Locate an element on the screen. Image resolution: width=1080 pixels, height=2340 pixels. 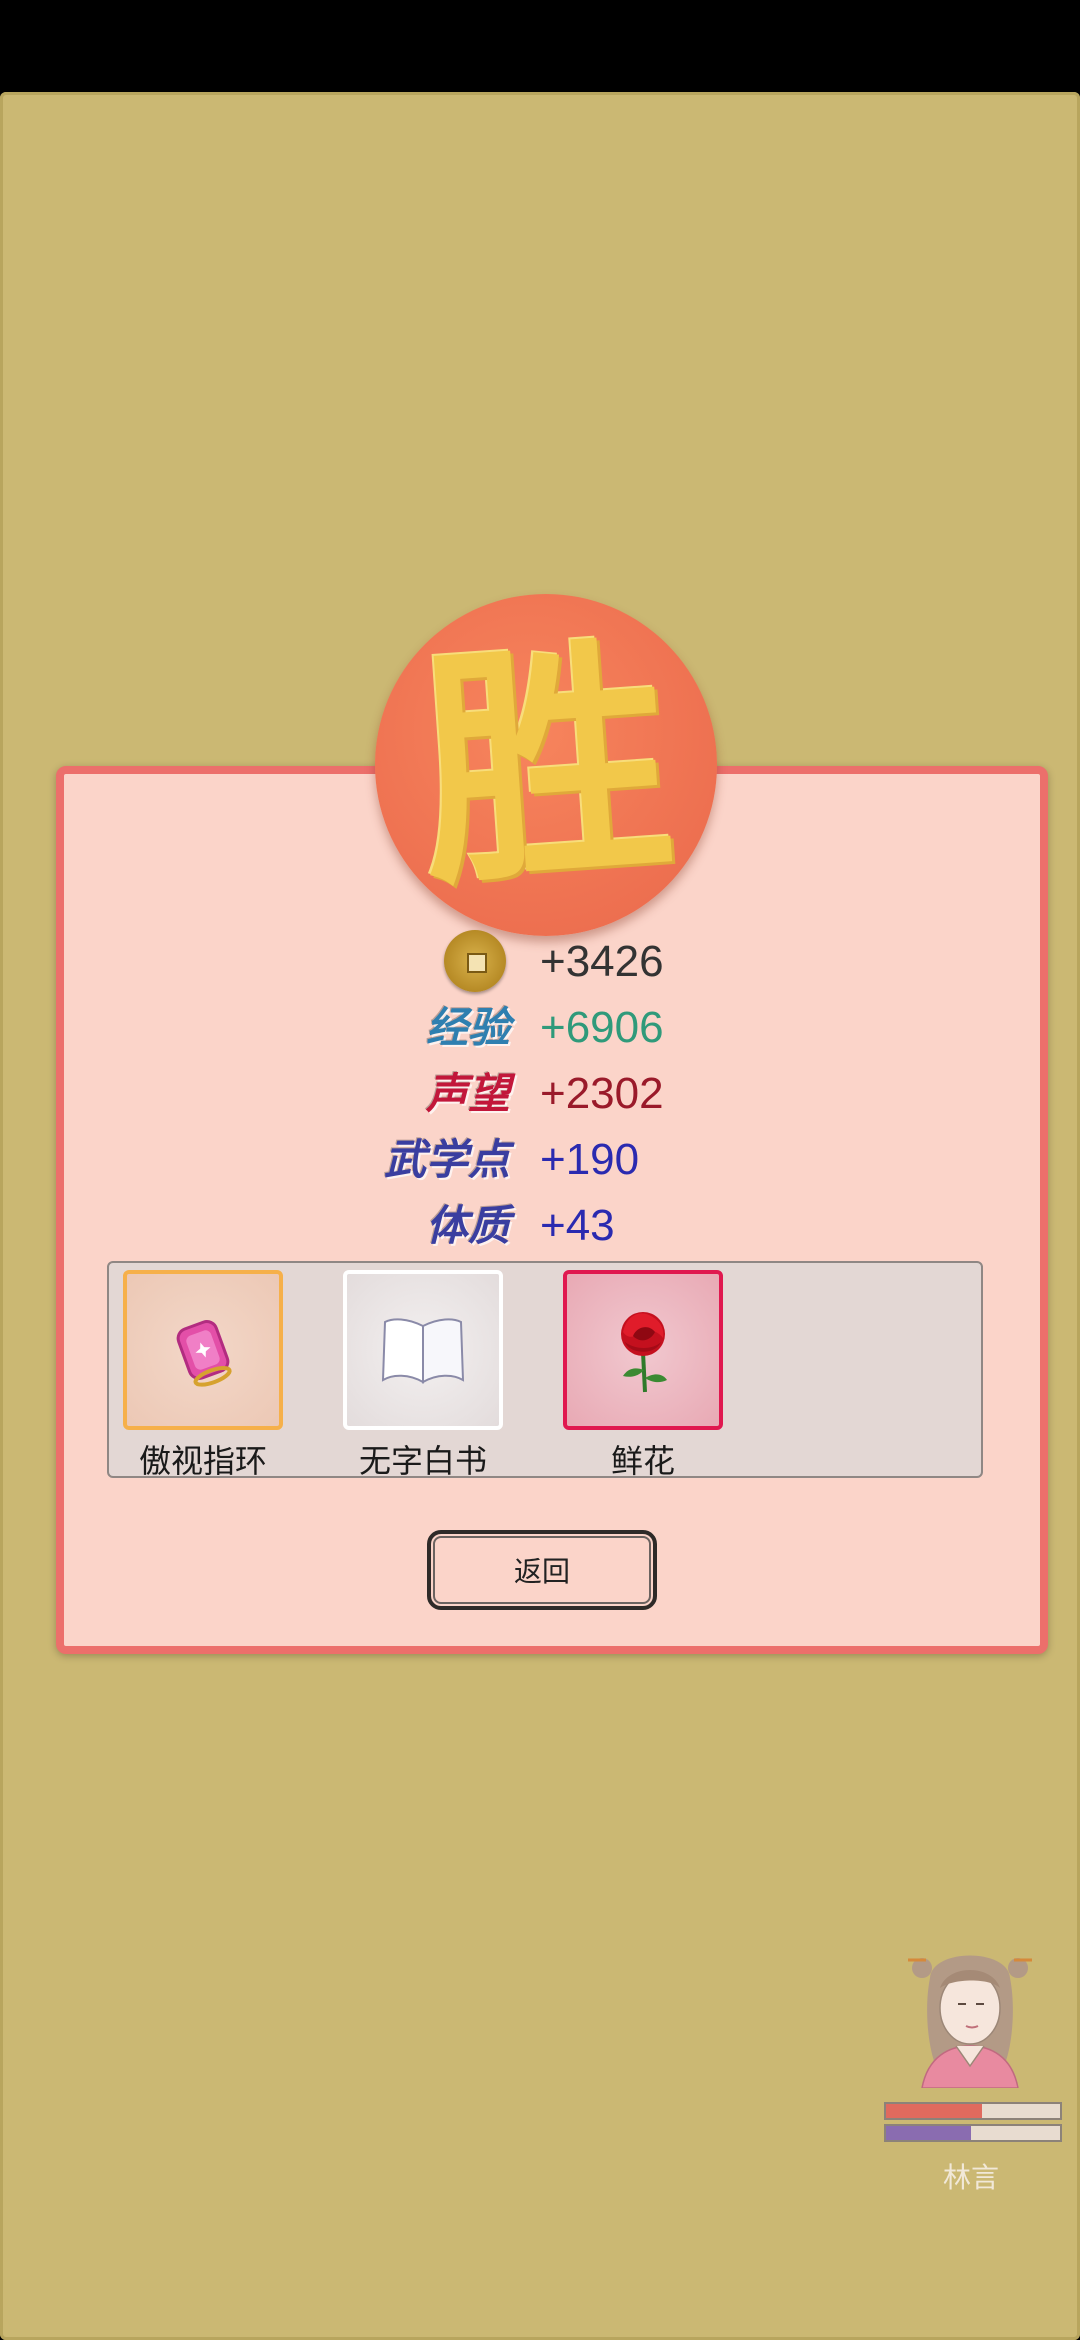
reward-row-coins: +3426 is located at coordinates (540, 961).